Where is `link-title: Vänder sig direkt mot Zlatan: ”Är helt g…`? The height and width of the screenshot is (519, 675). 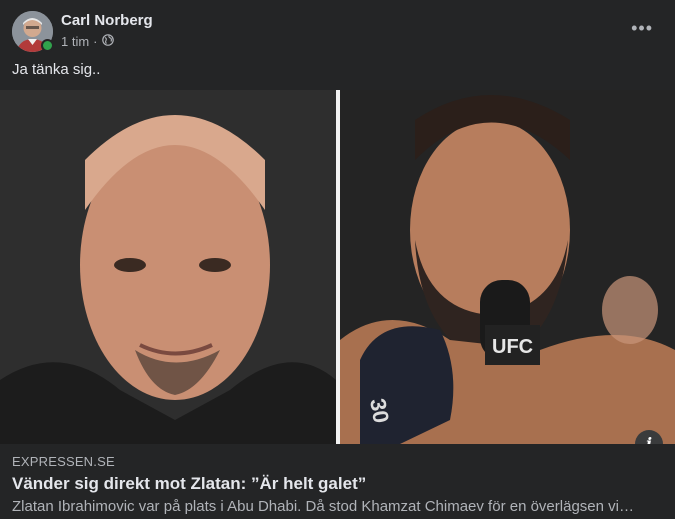
link-title: Vänder sig direkt mot Zlatan: ”Är helt g… is located at coordinates (337, 484).